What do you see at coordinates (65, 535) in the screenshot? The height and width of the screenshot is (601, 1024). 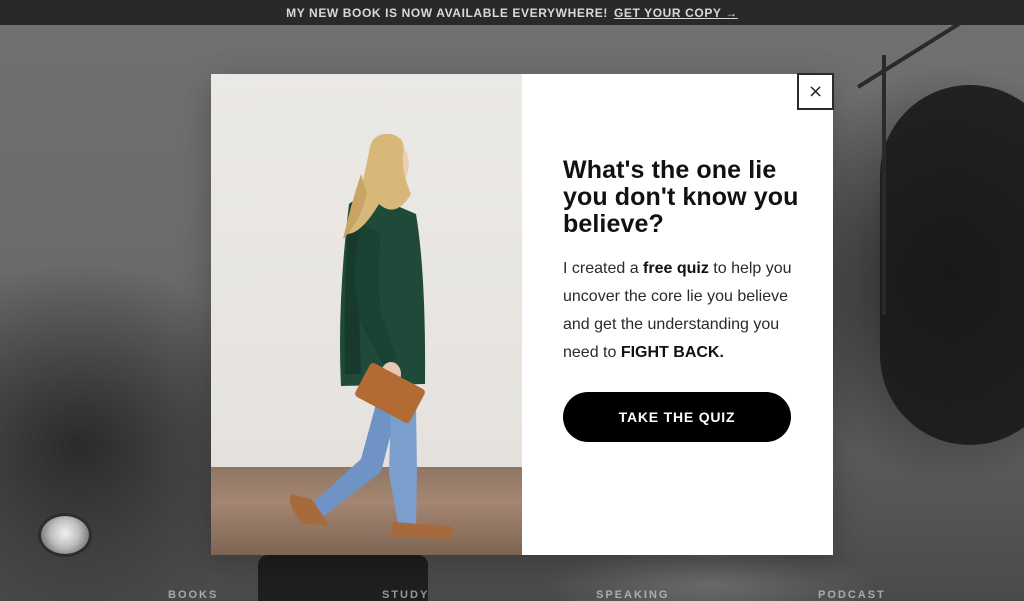 I see `stage-light` at bounding box center [65, 535].